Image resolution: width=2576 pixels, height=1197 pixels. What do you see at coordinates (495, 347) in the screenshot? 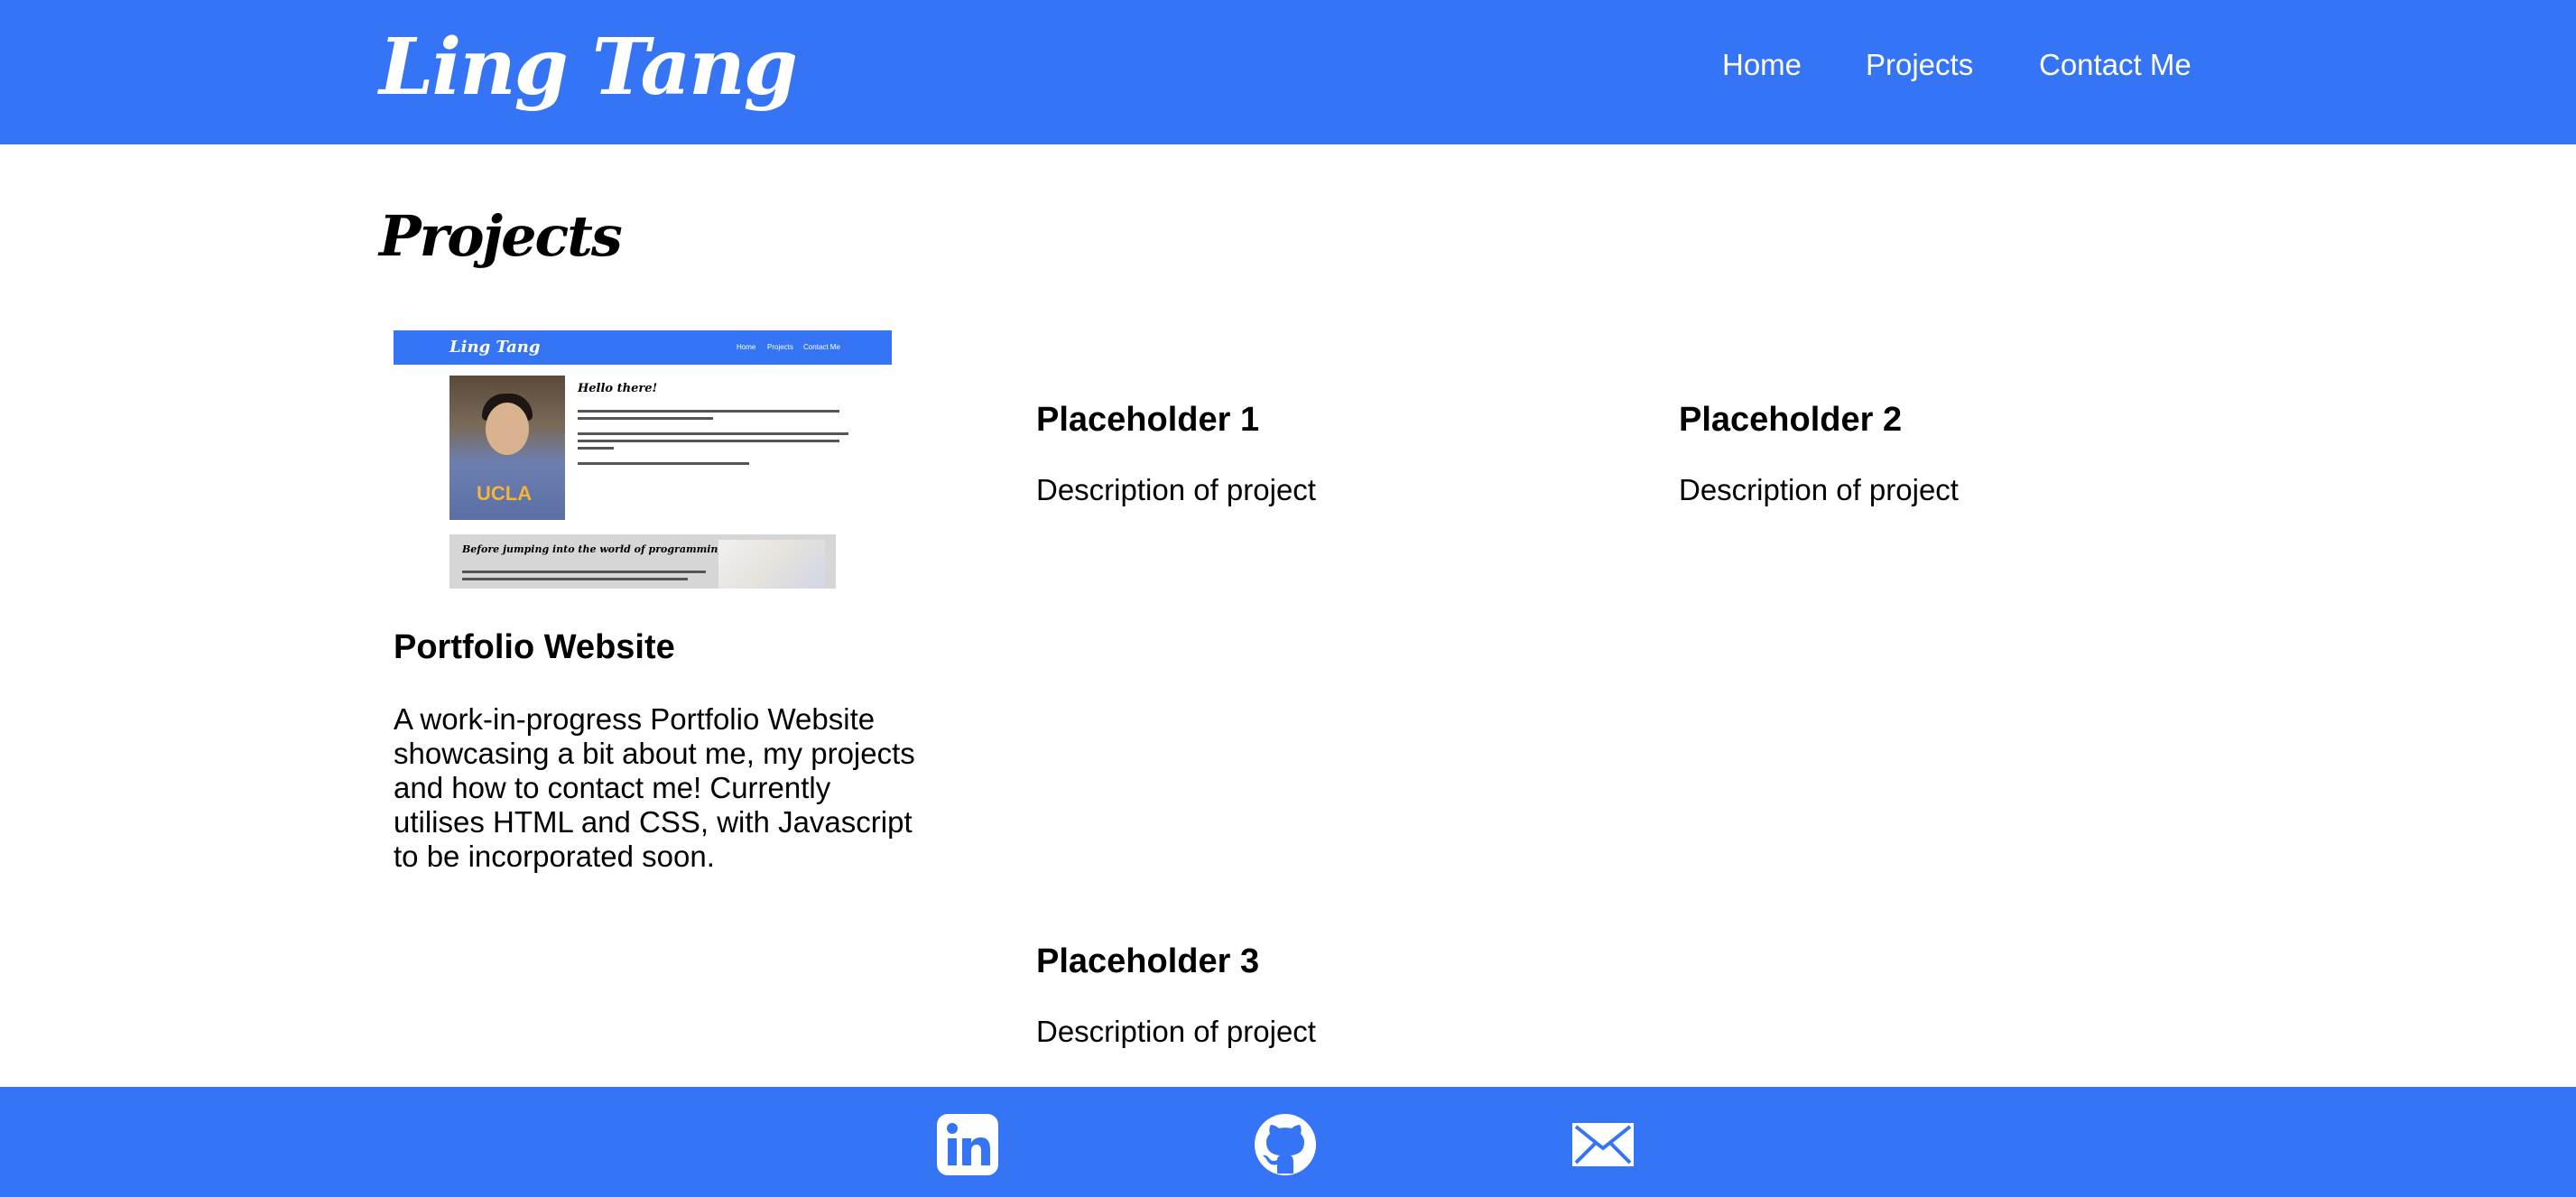
I see `thumbnail-logo: Ling Tang` at bounding box center [495, 347].